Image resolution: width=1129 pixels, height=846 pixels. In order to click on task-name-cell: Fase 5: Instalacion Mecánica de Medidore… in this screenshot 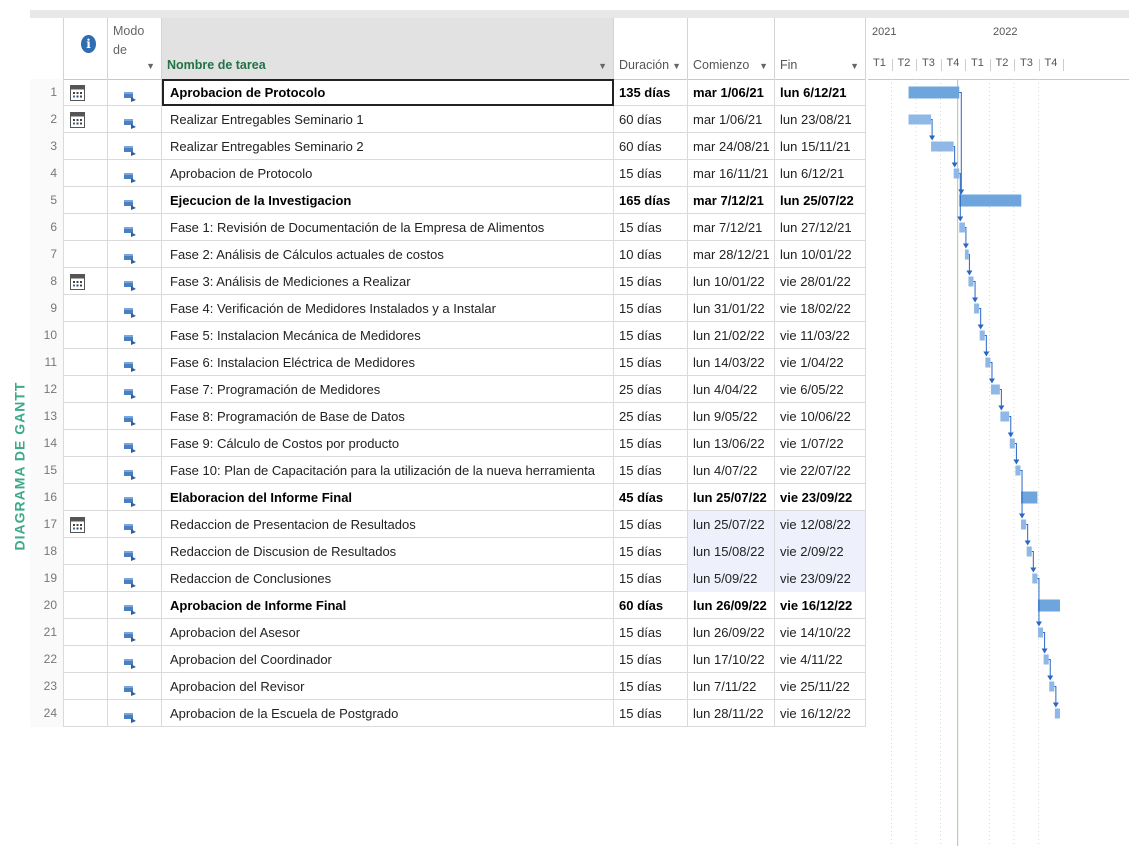, I will do `click(388, 335)`.